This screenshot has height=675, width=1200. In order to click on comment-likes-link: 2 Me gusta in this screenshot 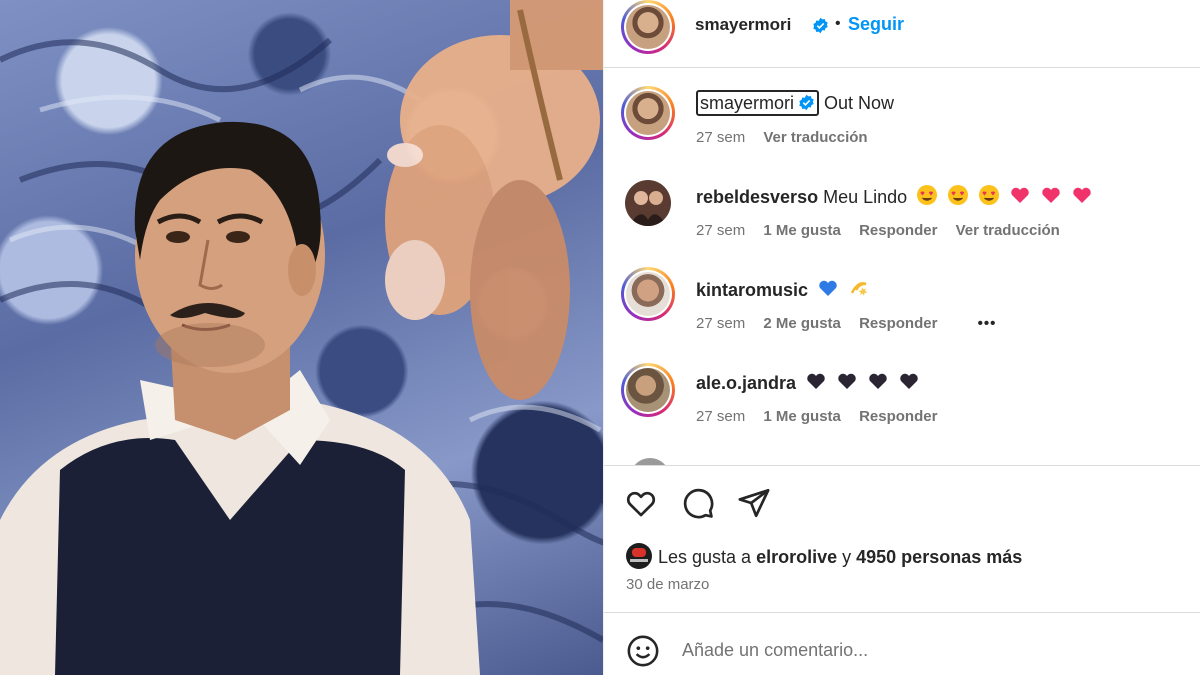, I will do `click(802, 323)`.